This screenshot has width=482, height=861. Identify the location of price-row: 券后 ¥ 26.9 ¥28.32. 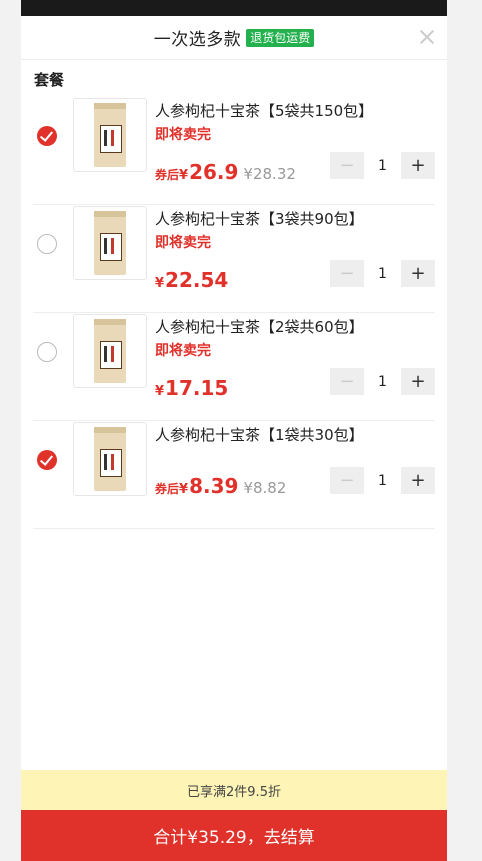
(225, 172).